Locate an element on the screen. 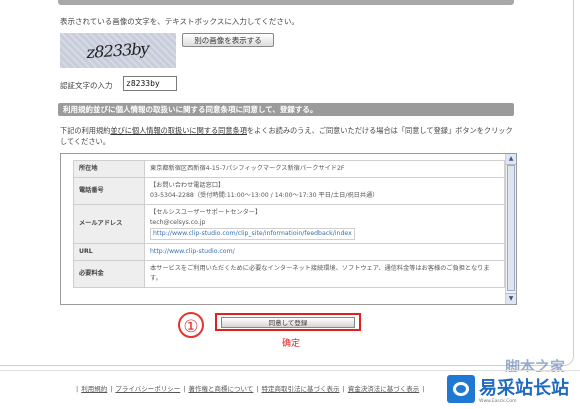  show-other-image-button: 別の画像を表示する is located at coordinates (228, 40).